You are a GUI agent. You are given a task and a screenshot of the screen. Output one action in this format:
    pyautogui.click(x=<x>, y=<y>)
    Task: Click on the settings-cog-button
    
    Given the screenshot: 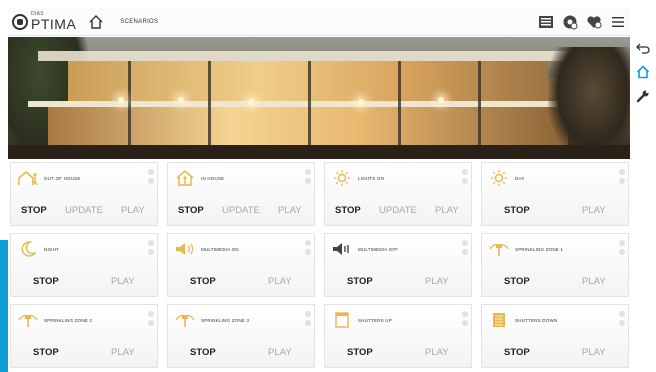 What is the action you would take?
    pyautogui.click(x=570, y=22)
    